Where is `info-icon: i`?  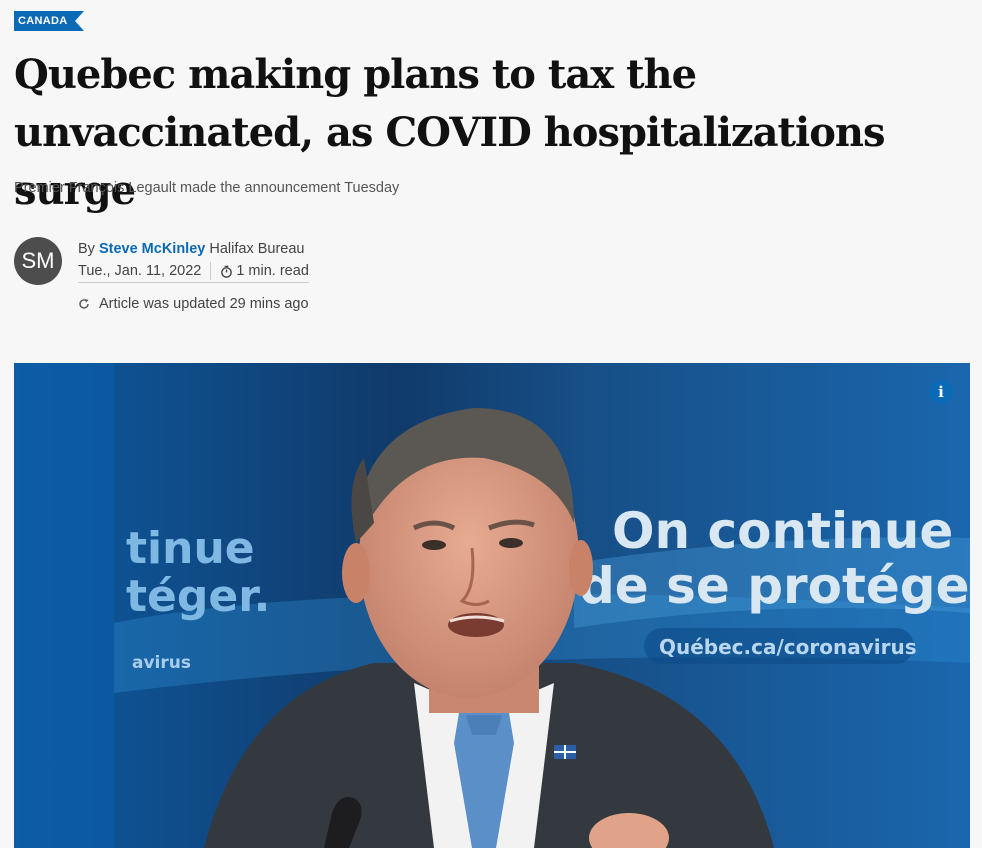
info-icon: i is located at coordinates (941, 392).